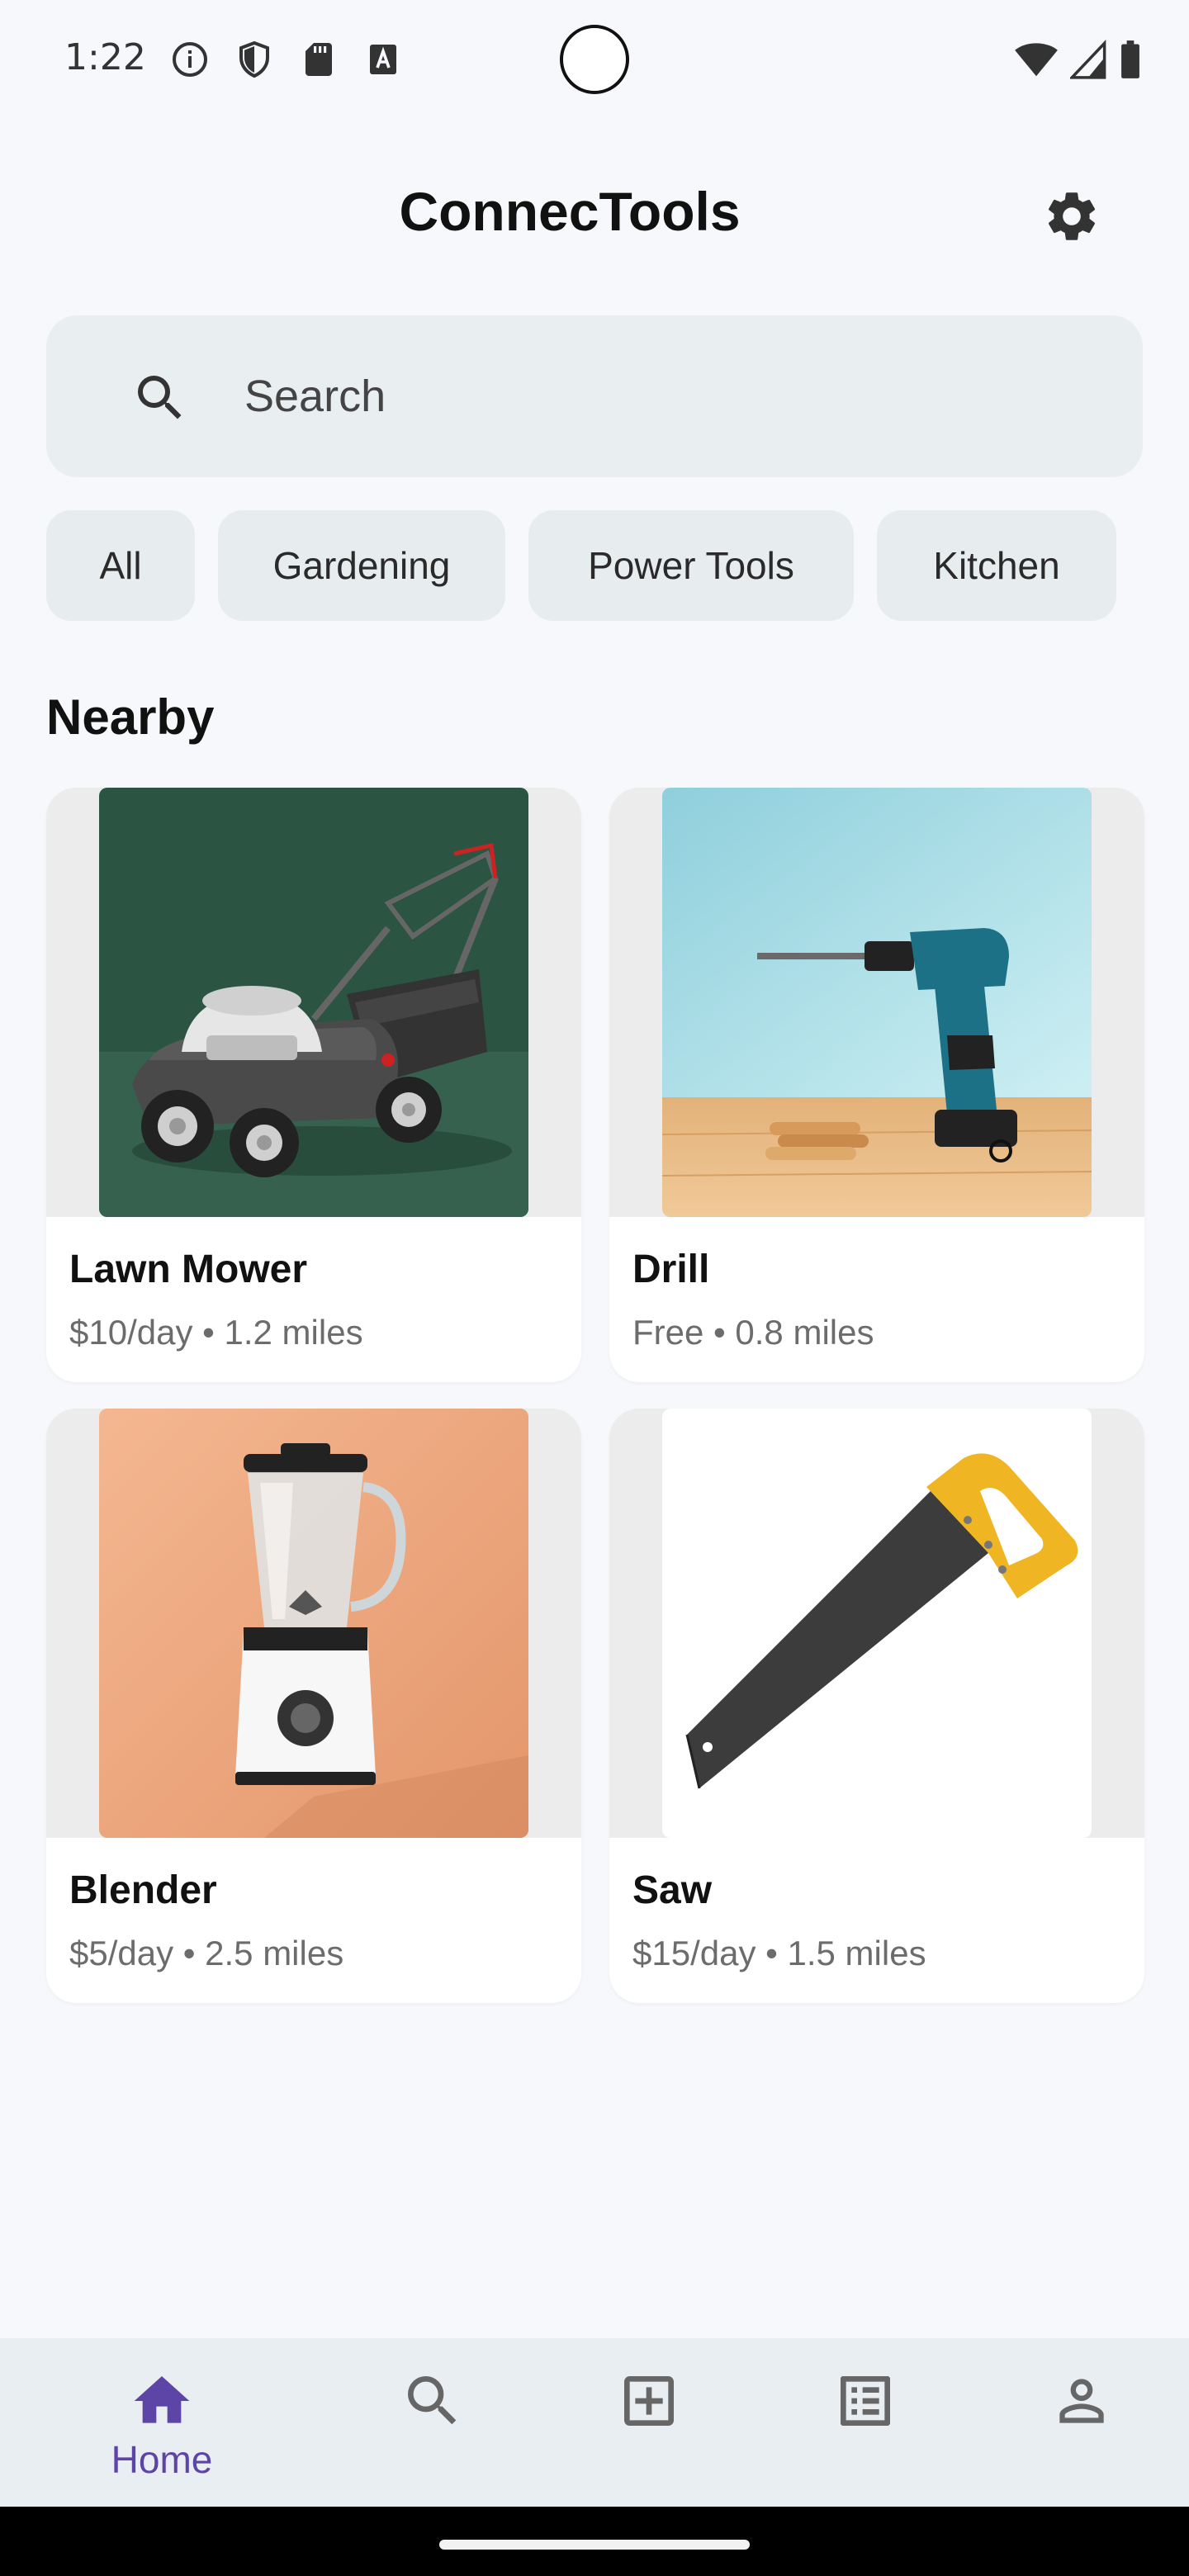  I want to click on item-detail: $5/day • 2.5 miles, so click(206, 1953).